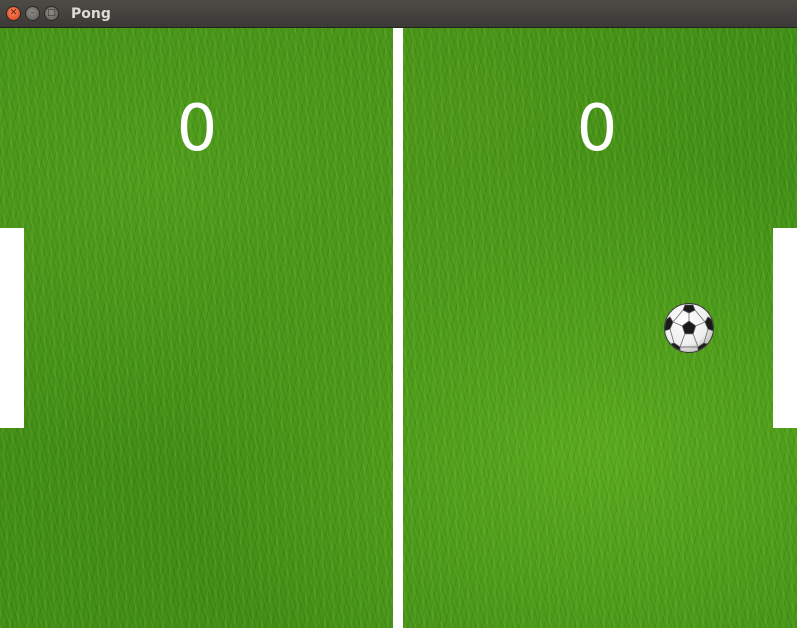  What do you see at coordinates (597, 129) in the screenshot?
I see `score-right: 0` at bounding box center [597, 129].